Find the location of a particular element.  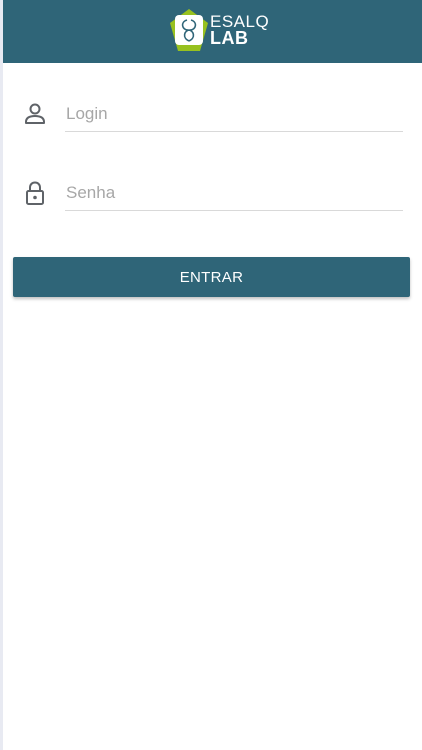

login-submit-button: ENTRAR is located at coordinates (211, 277).